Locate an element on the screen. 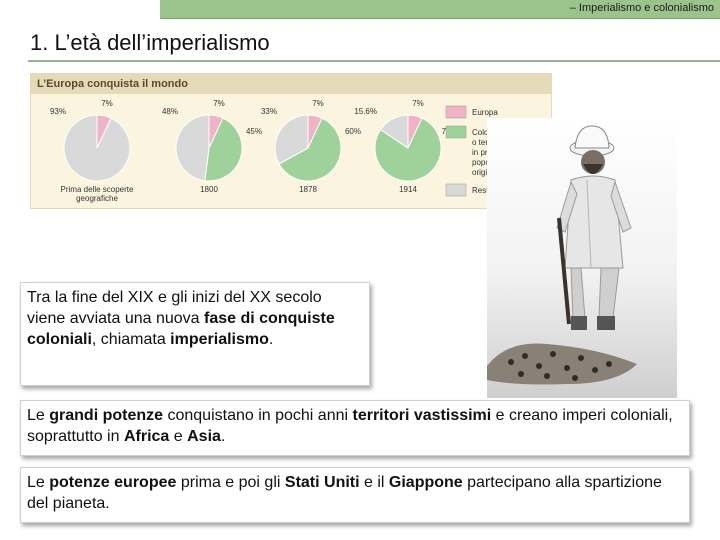  header-bar: – Imperialismo e colonialismo is located at coordinates (440, 9).